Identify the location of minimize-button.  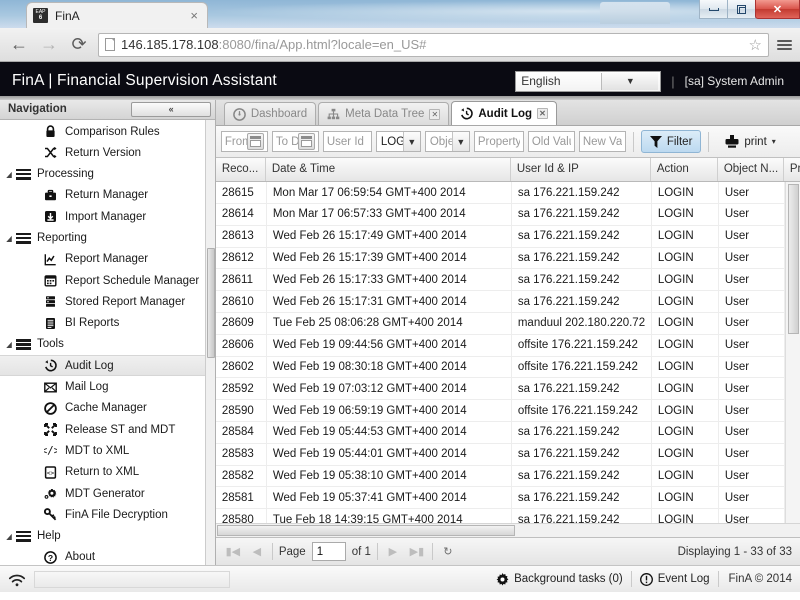
(713, 9).